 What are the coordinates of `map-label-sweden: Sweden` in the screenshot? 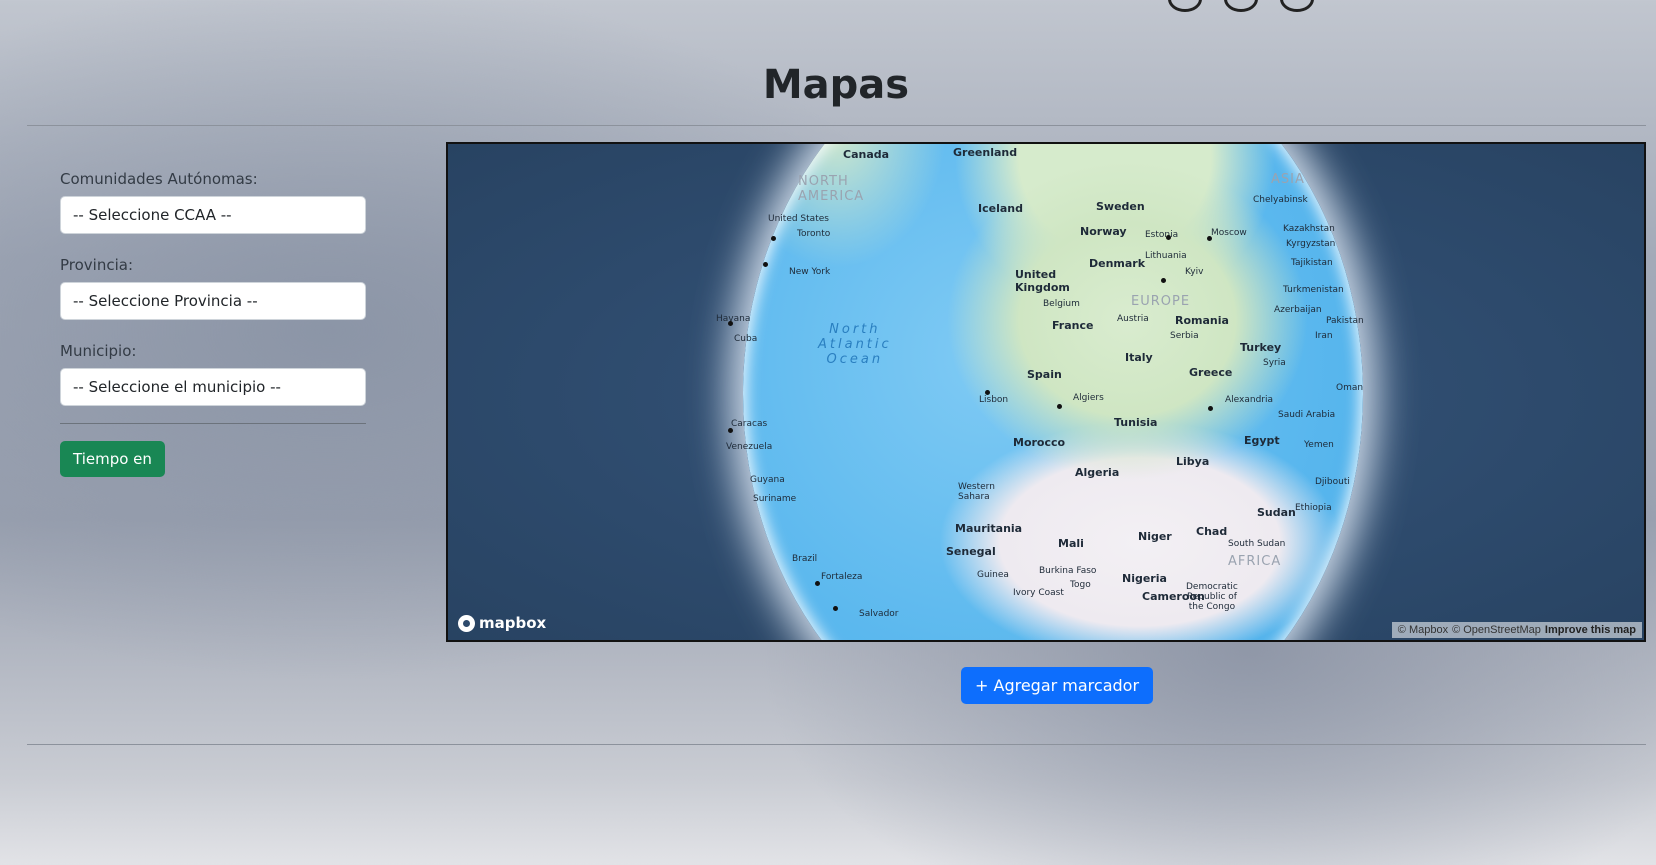 It's located at (1120, 206).